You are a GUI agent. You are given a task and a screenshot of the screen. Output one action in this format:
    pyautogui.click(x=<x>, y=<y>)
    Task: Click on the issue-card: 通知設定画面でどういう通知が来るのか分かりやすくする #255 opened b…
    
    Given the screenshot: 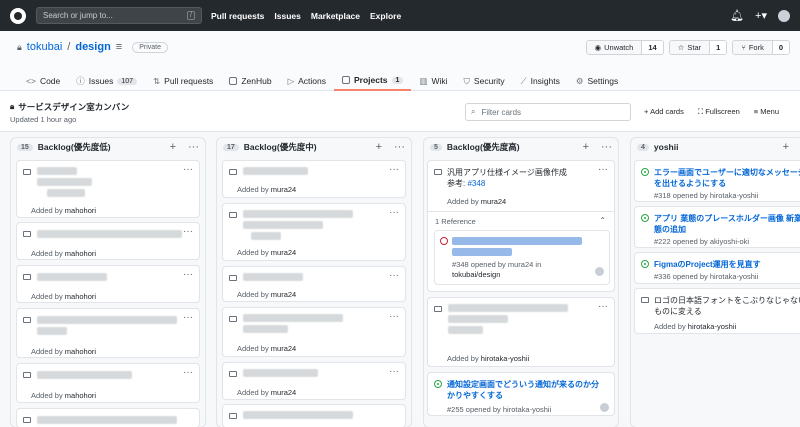 What is the action you would take?
    pyautogui.click(x=521, y=394)
    